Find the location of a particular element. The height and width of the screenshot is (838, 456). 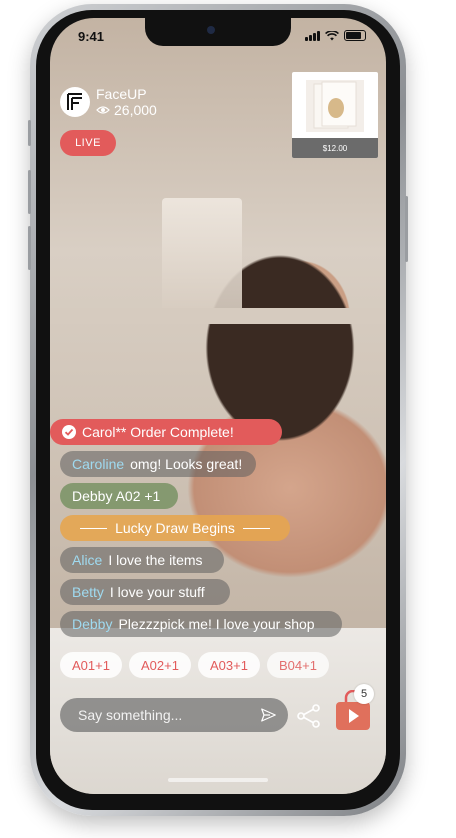

lucky-line-right is located at coordinates (256, 528).